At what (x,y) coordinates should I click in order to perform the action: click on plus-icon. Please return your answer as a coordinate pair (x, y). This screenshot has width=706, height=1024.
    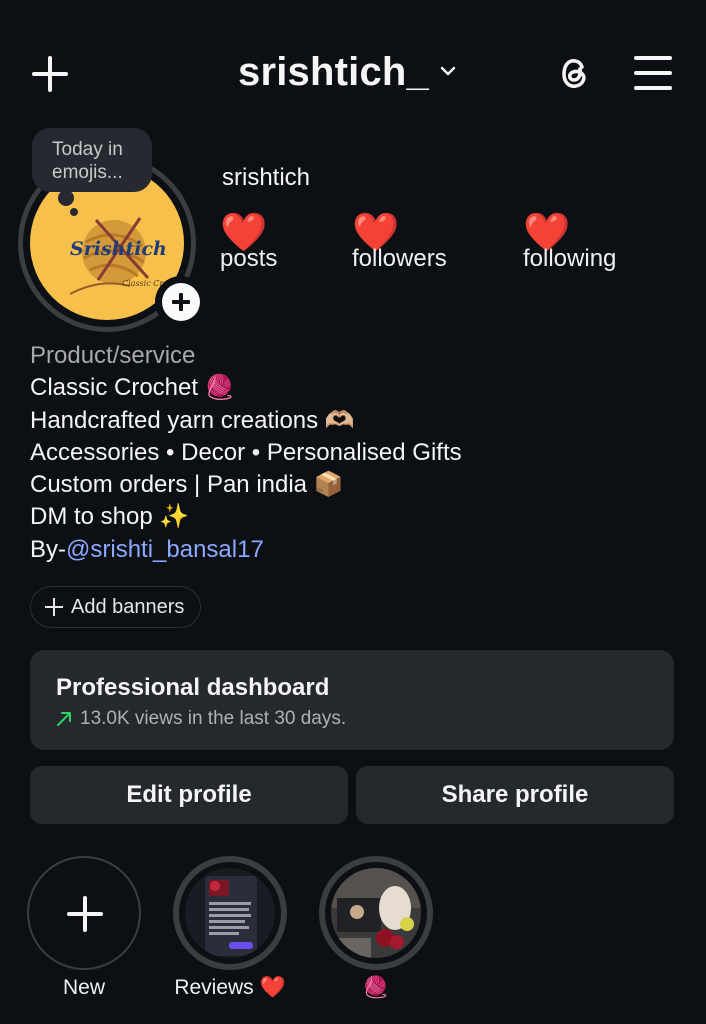
    Looking at the image, I should click on (54, 607).